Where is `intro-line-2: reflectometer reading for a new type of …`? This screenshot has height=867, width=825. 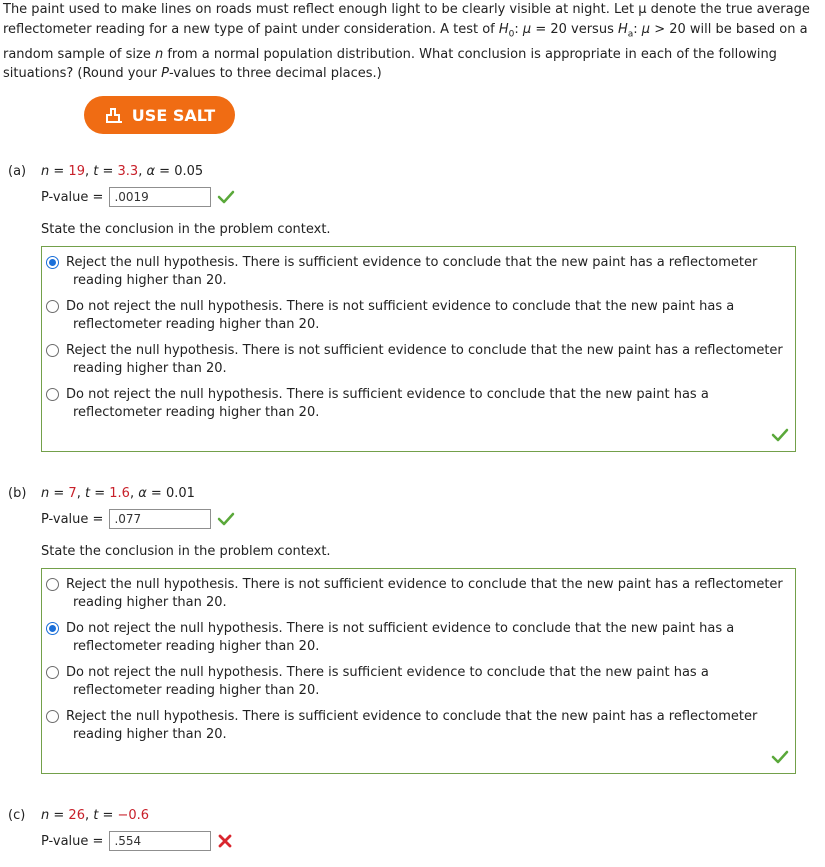
intro-line-2: reflectometer reading for a new type of … is located at coordinates (405, 30).